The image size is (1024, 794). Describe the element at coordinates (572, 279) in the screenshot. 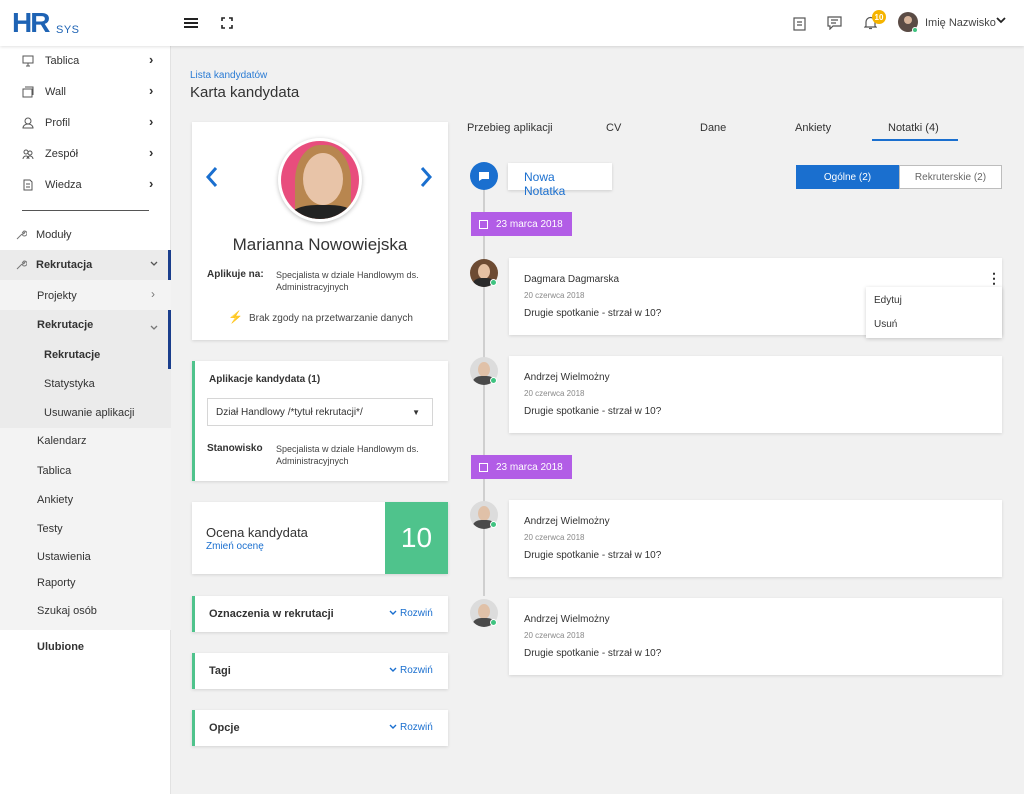

I see `note-author: Dagmara Dagmarska` at that location.